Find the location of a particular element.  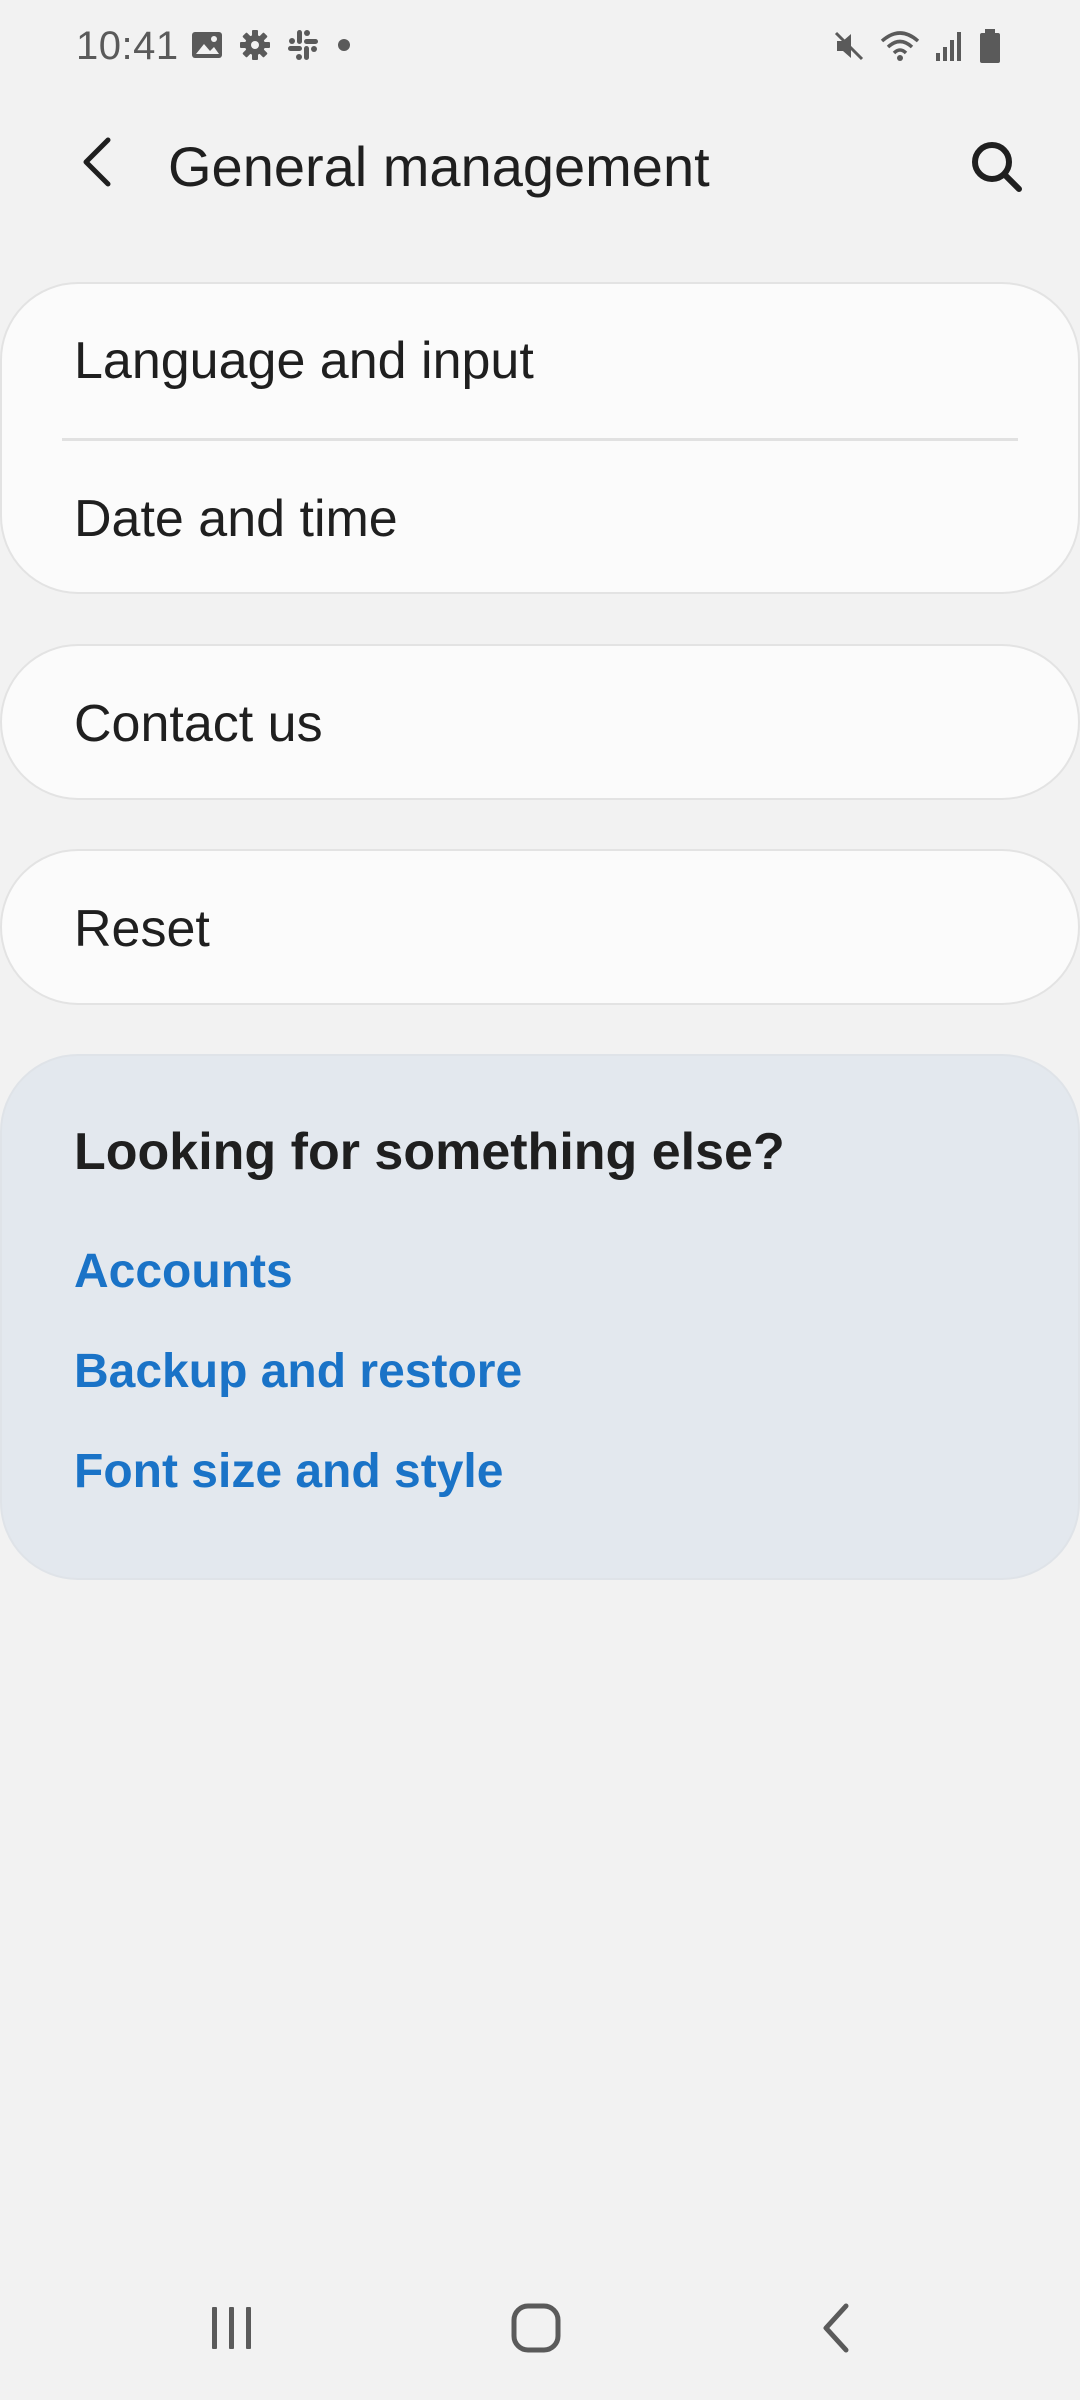

home-icon is located at coordinates (536, 2330).